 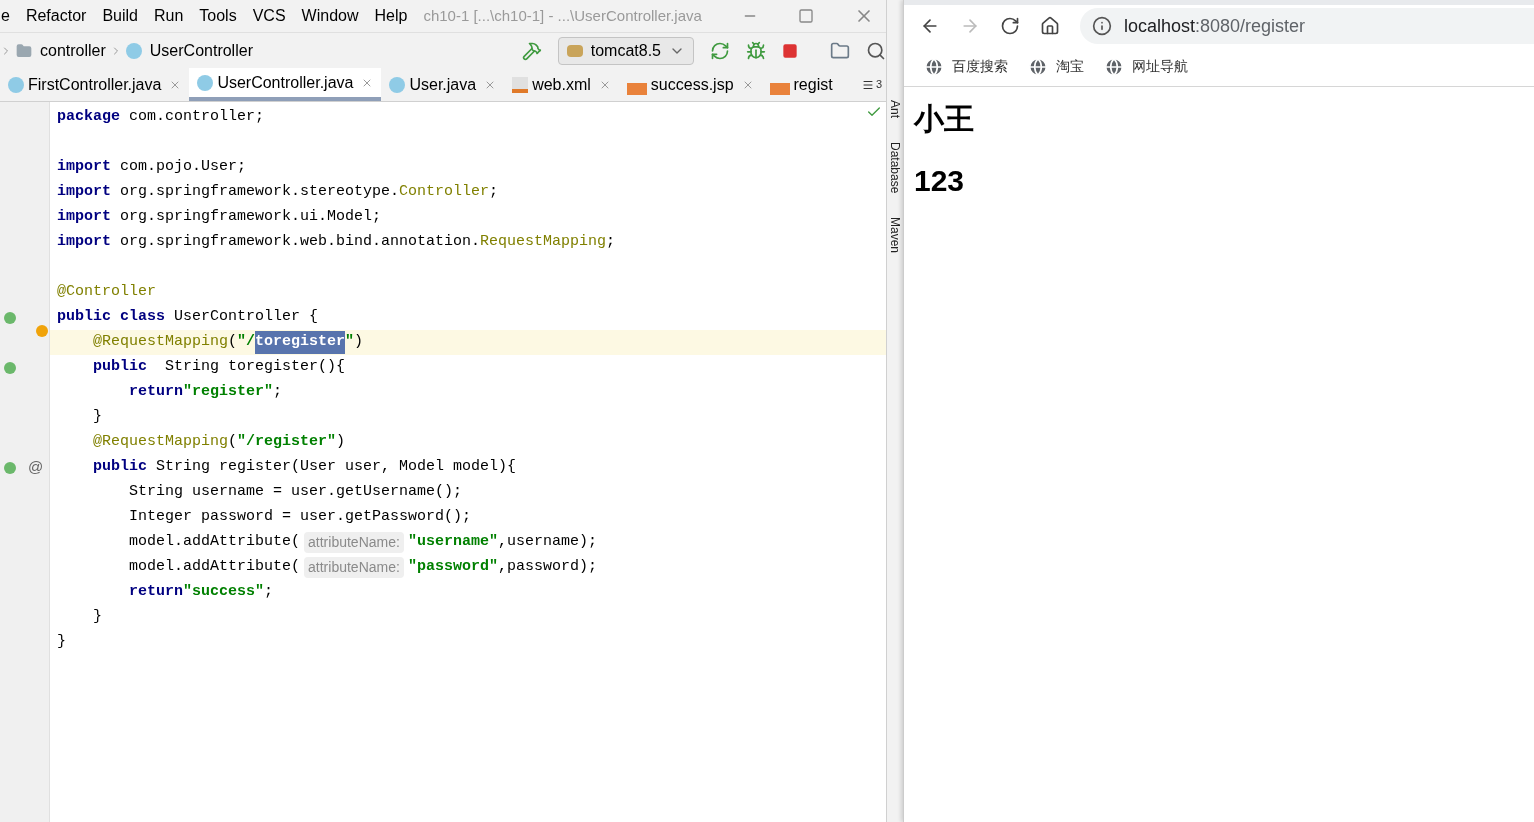 I want to click on build-hammer-icon, so click(x=531, y=50).